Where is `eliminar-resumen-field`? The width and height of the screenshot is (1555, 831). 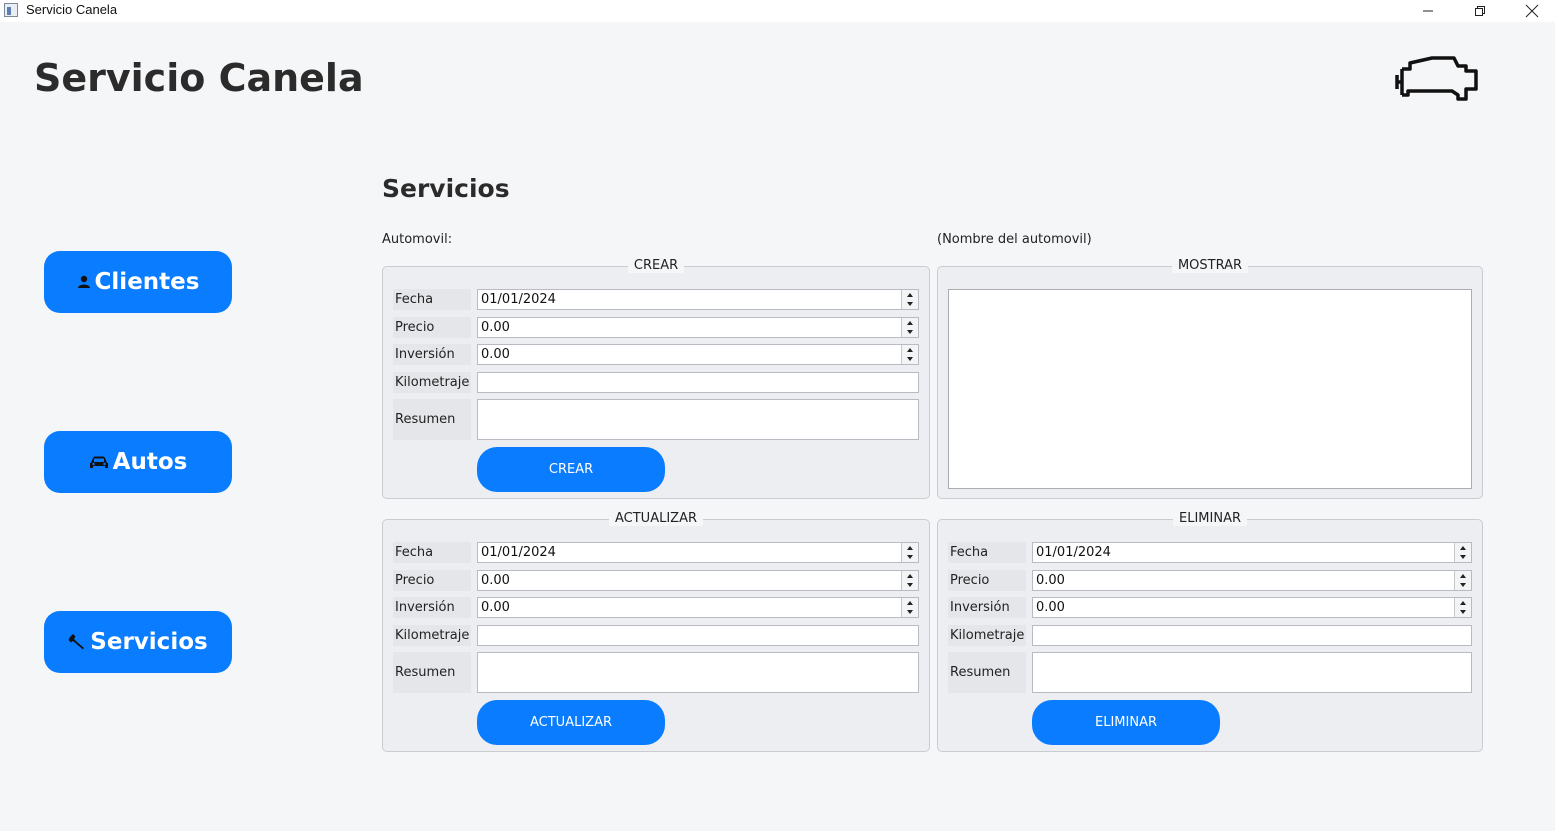
eliminar-resumen-field is located at coordinates (1252, 672).